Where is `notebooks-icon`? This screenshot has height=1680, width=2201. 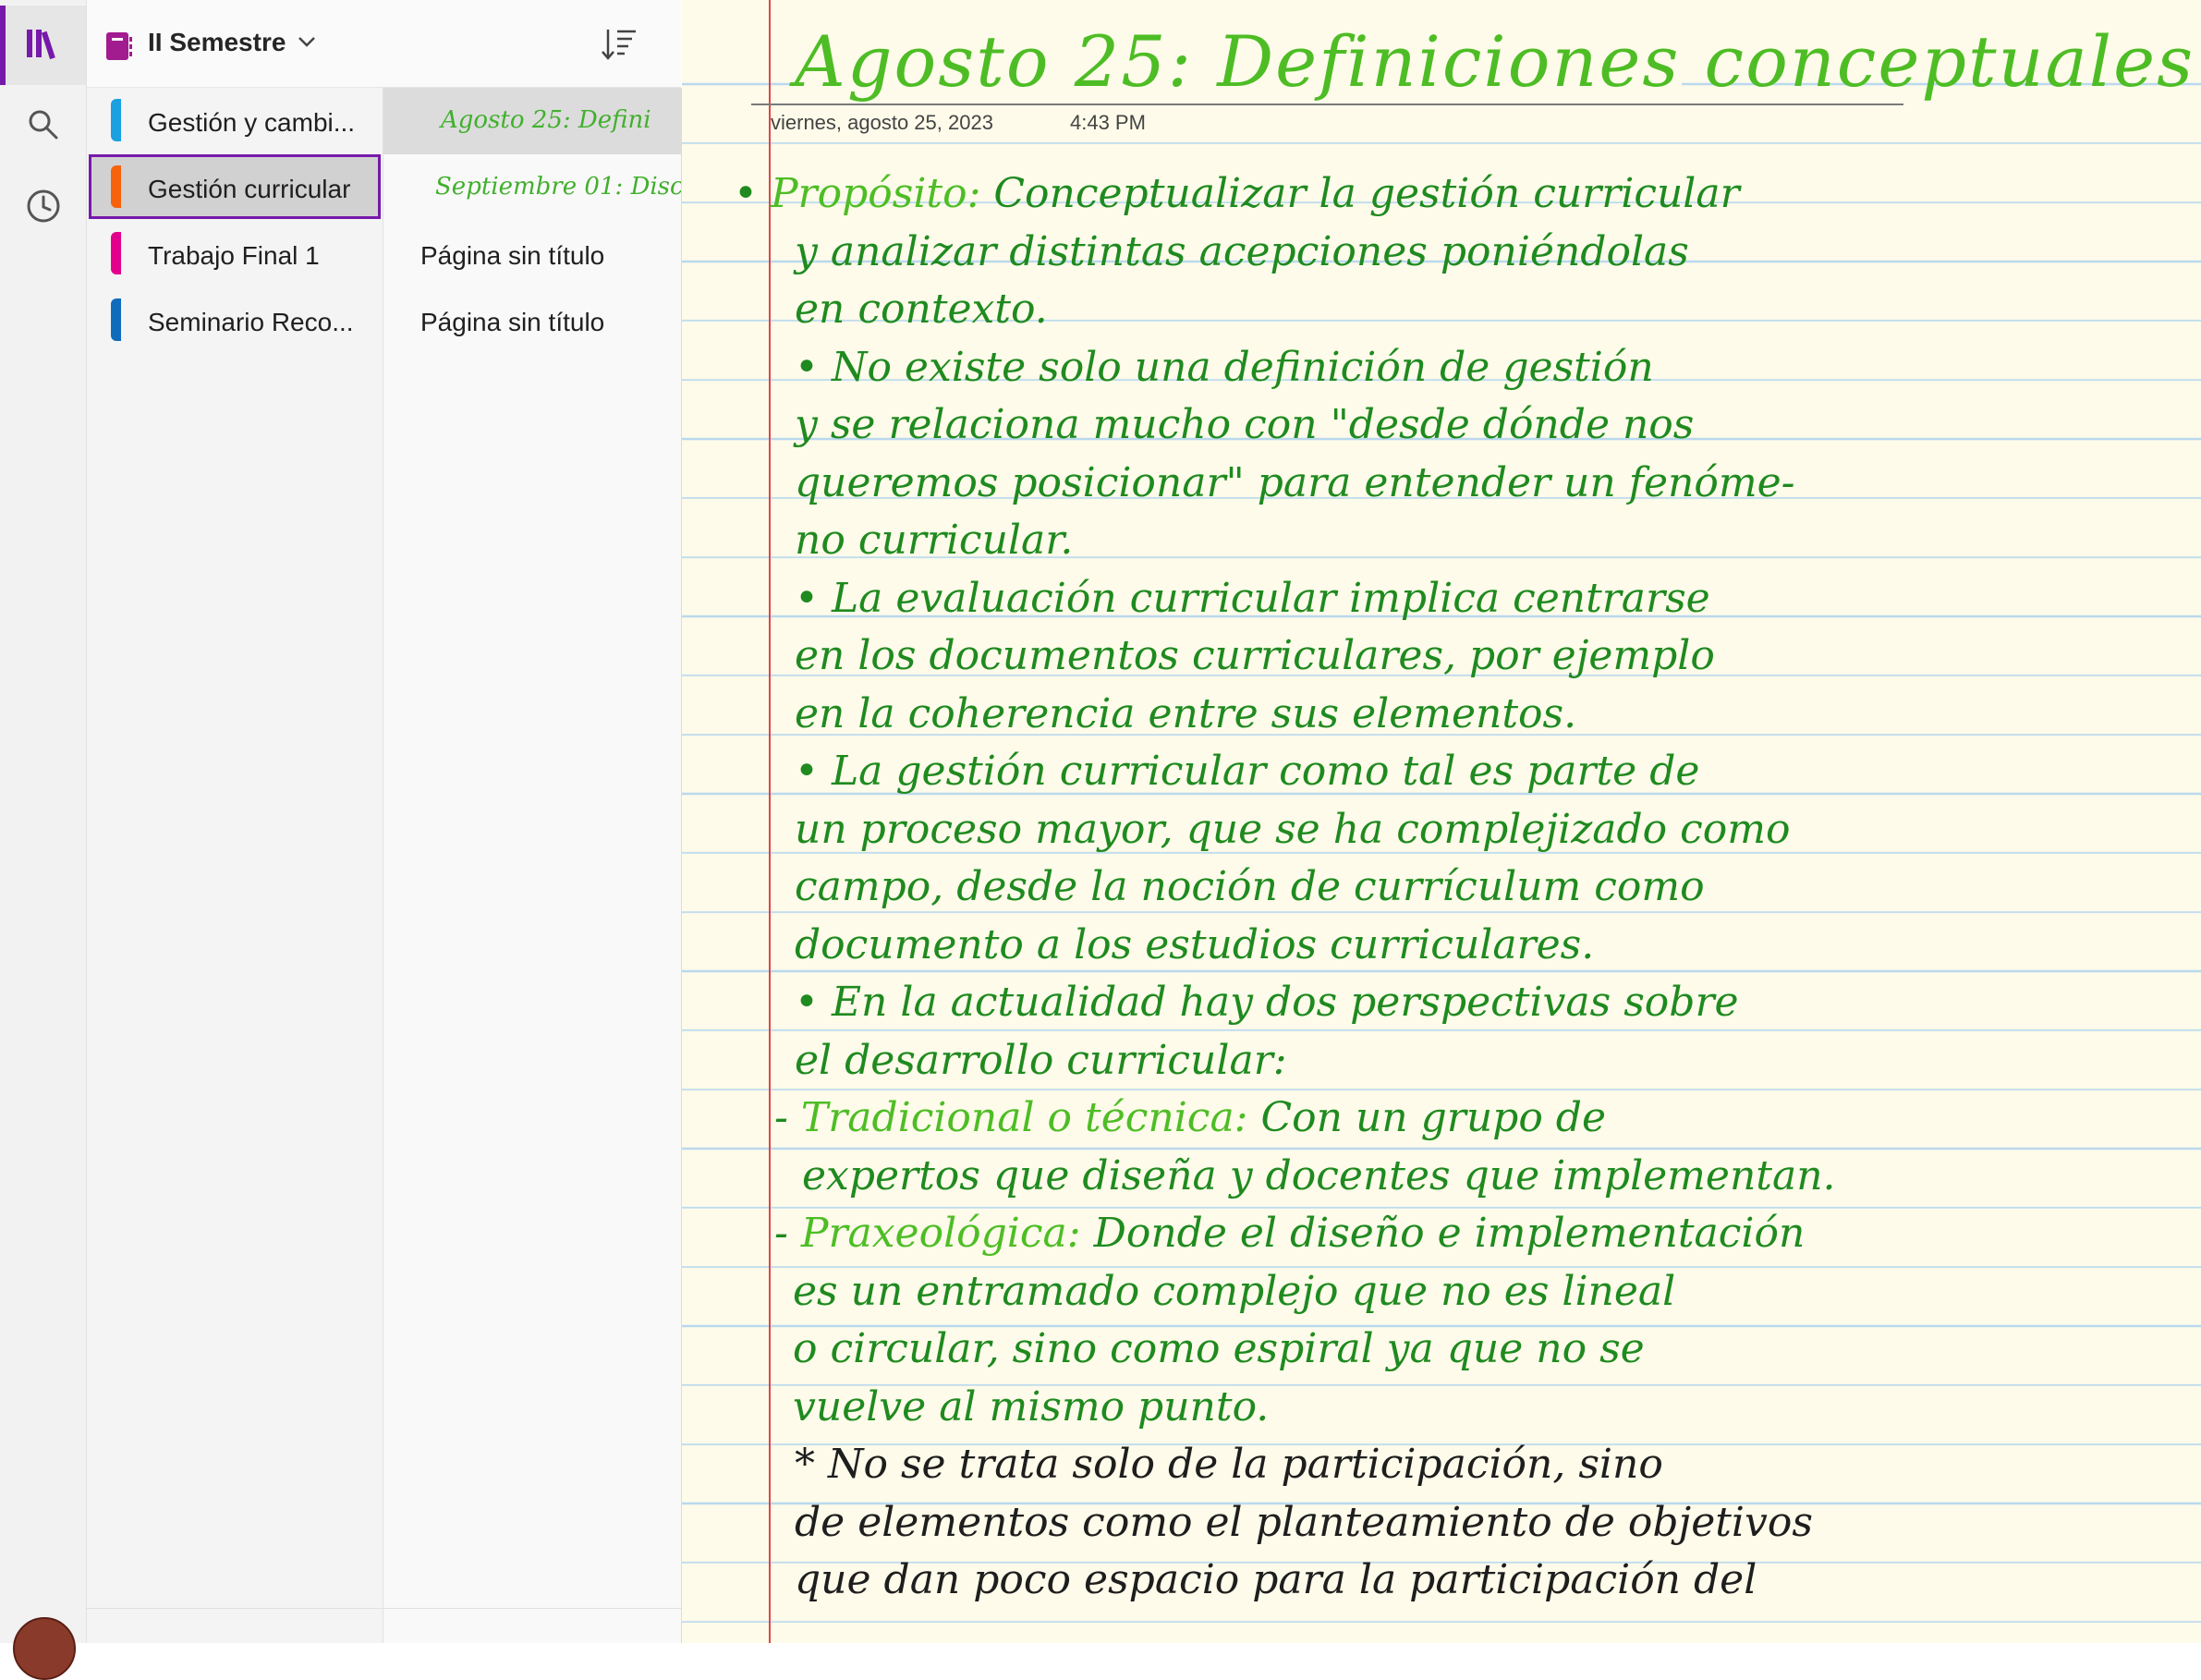
notebooks-icon is located at coordinates (44, 46).